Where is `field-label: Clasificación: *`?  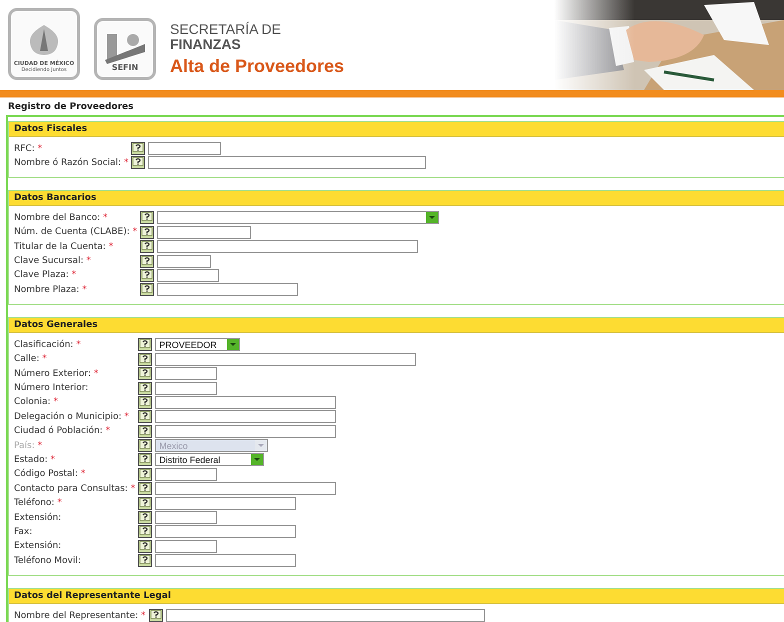 field-label: Clasificación: * is located at coordinates (48, 345).